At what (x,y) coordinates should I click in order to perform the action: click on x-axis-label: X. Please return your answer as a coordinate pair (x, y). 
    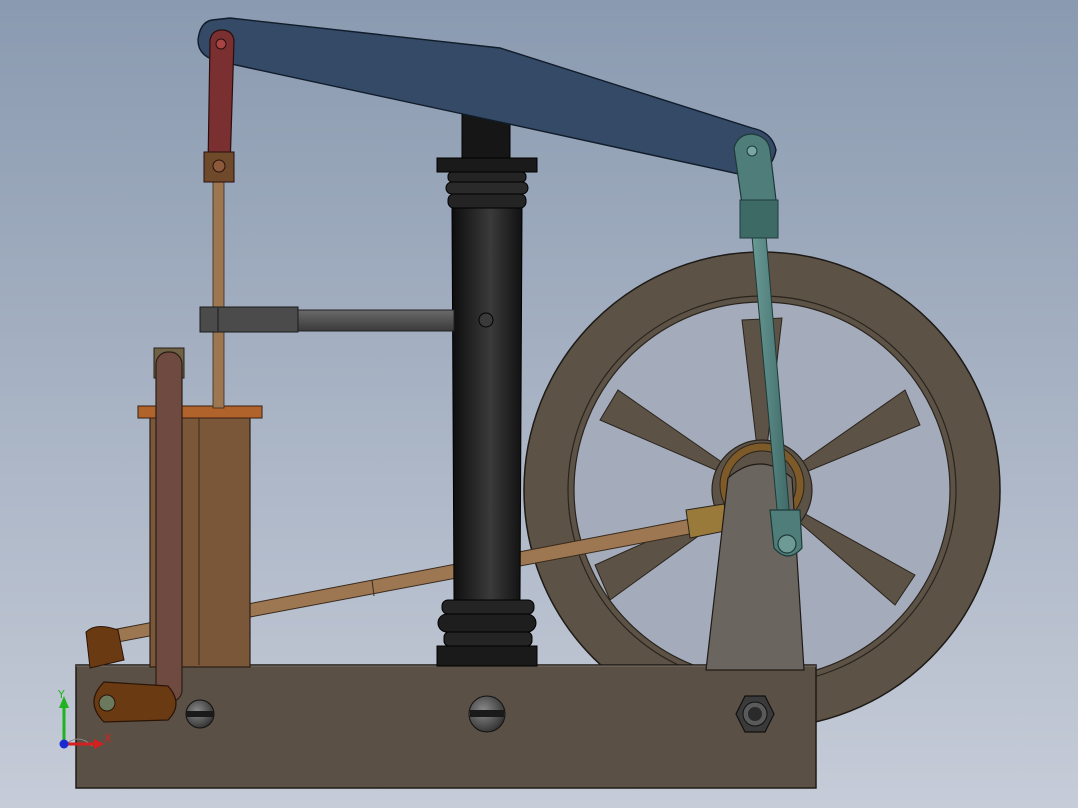
    Looking at the image, I should click on (108, 738).